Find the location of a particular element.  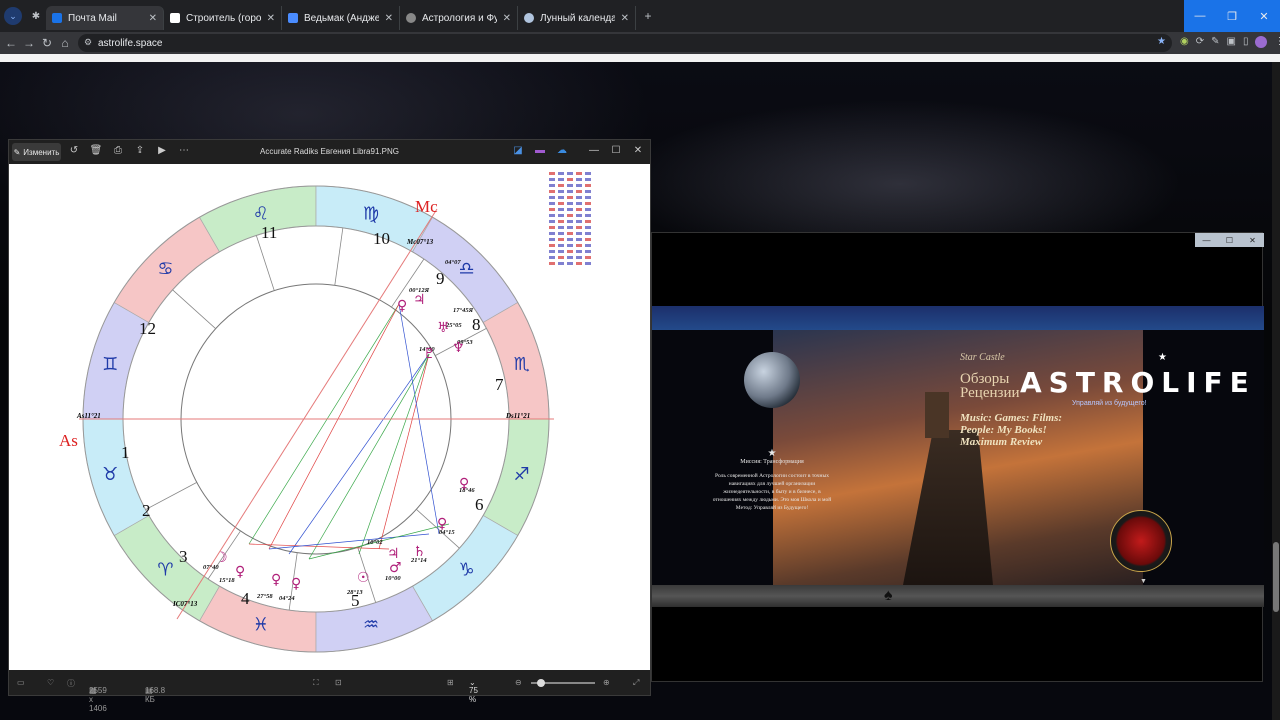

scrollbar-thumb is located at coordinates (1276, 577).